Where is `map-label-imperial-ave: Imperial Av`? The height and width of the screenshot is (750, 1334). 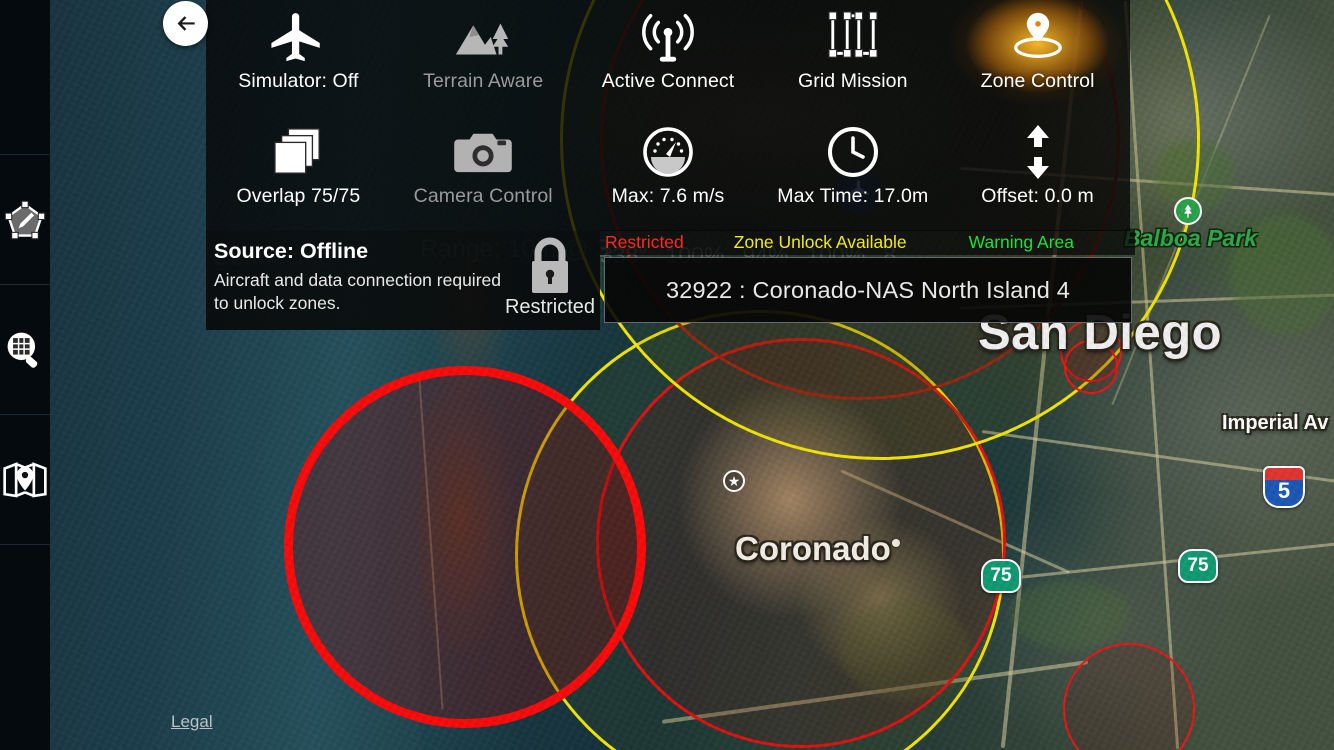 map-label-imperial-ave: Imperial Av is located at coordinates (1275, 423).